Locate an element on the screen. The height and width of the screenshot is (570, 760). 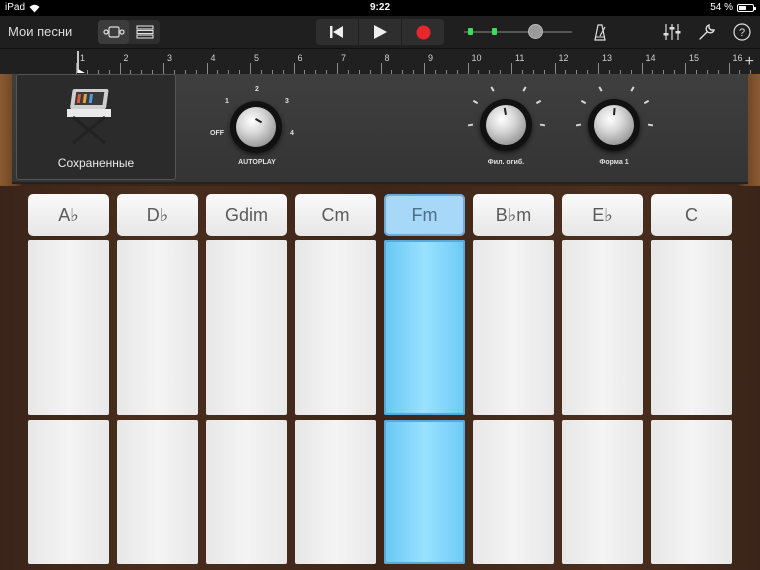
autoplay-knob is located at coordinates (256, 127).